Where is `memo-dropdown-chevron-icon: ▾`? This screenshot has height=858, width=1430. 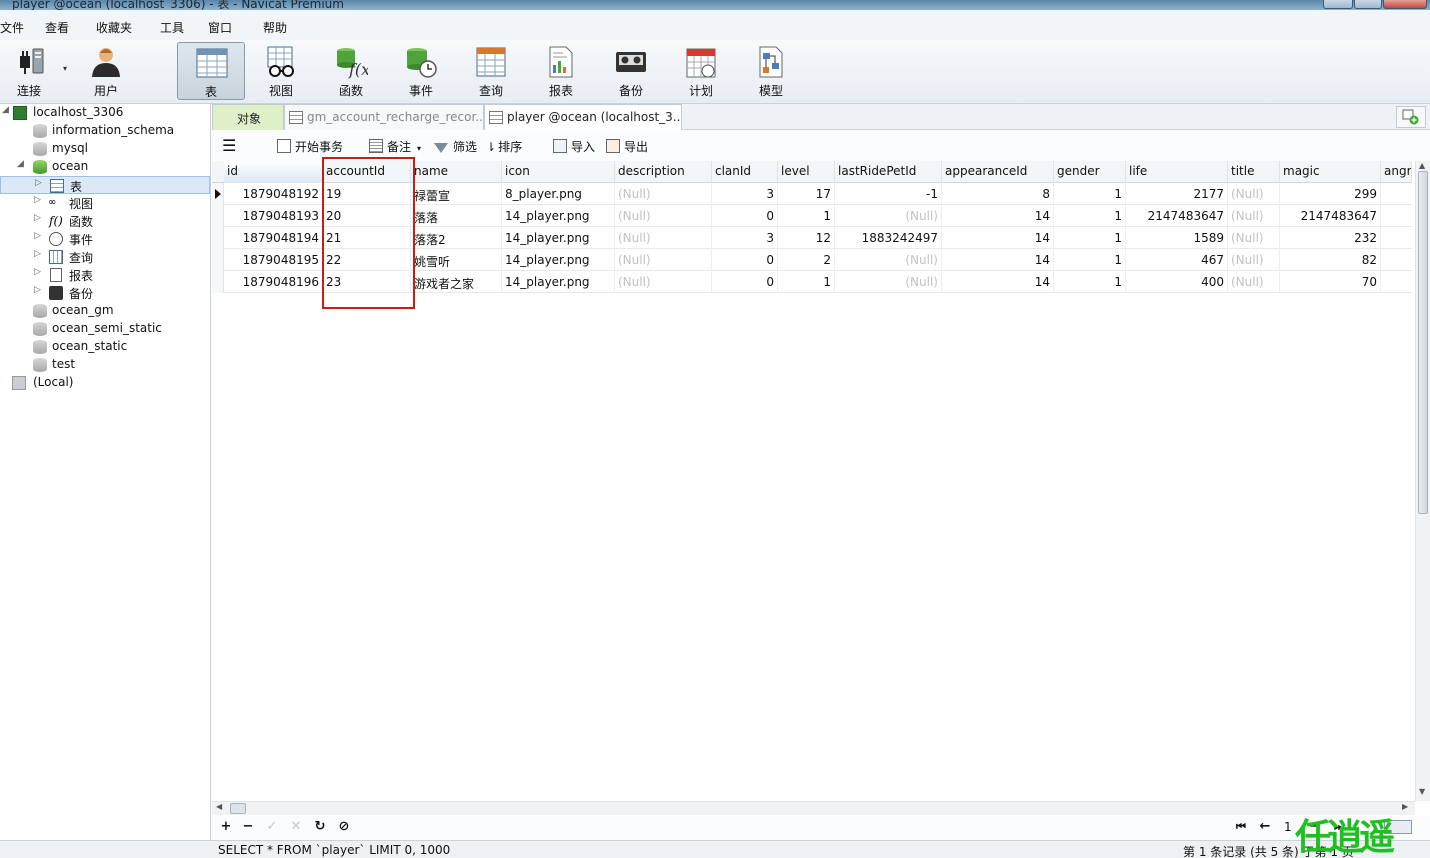
memo-dropdown-chevron-icon: ▾ is located at coordinates (419, 148).